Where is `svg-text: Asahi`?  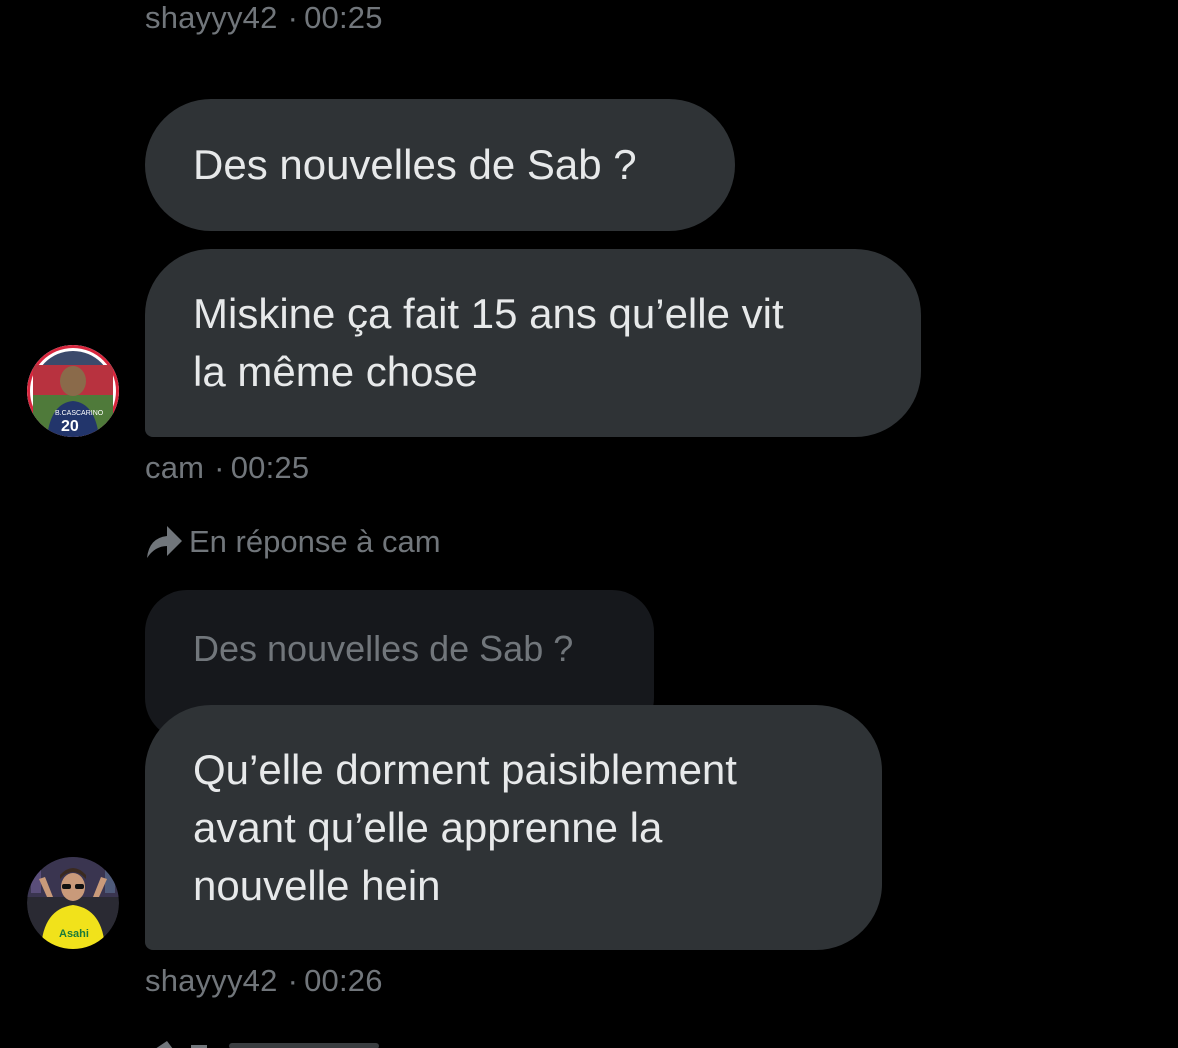
svg-text: Asahi is located at coordinates (74, 934).